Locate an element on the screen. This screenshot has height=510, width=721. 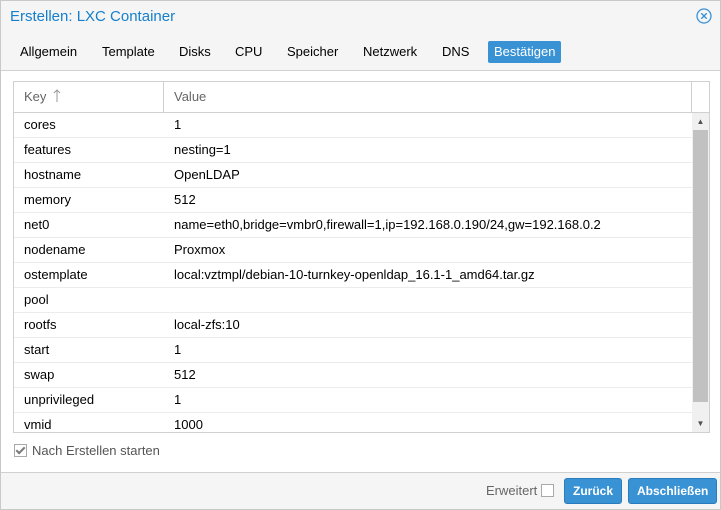
scroll-up-icon: ▲ is located at coordinates (700, 121).